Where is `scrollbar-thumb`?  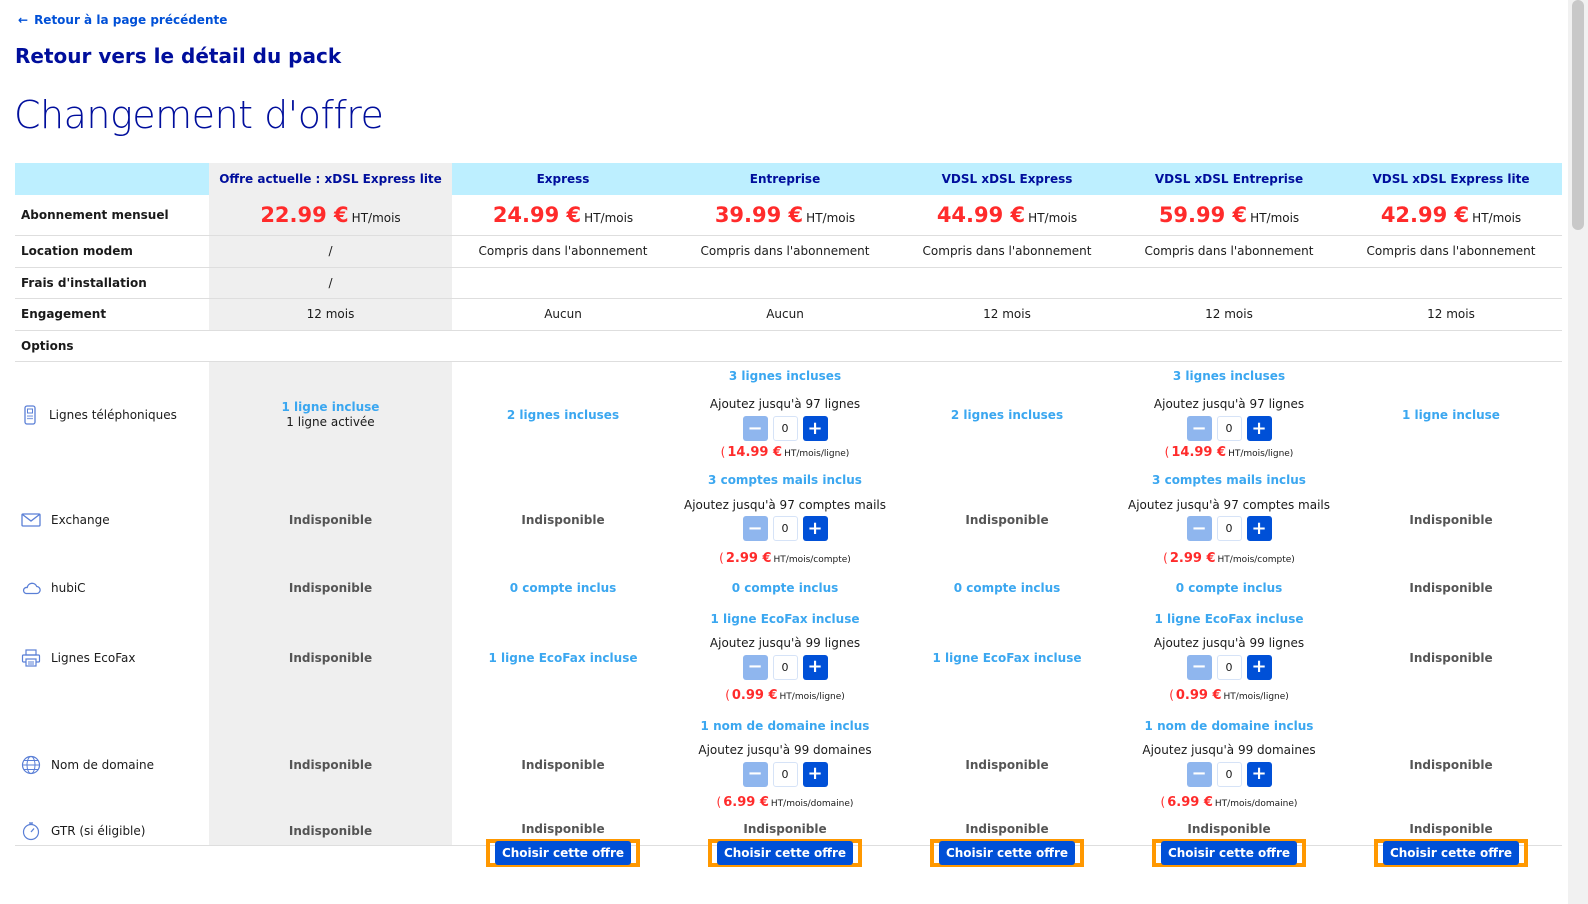 scrollbar-thumb is located at coordinates (1578, 115).